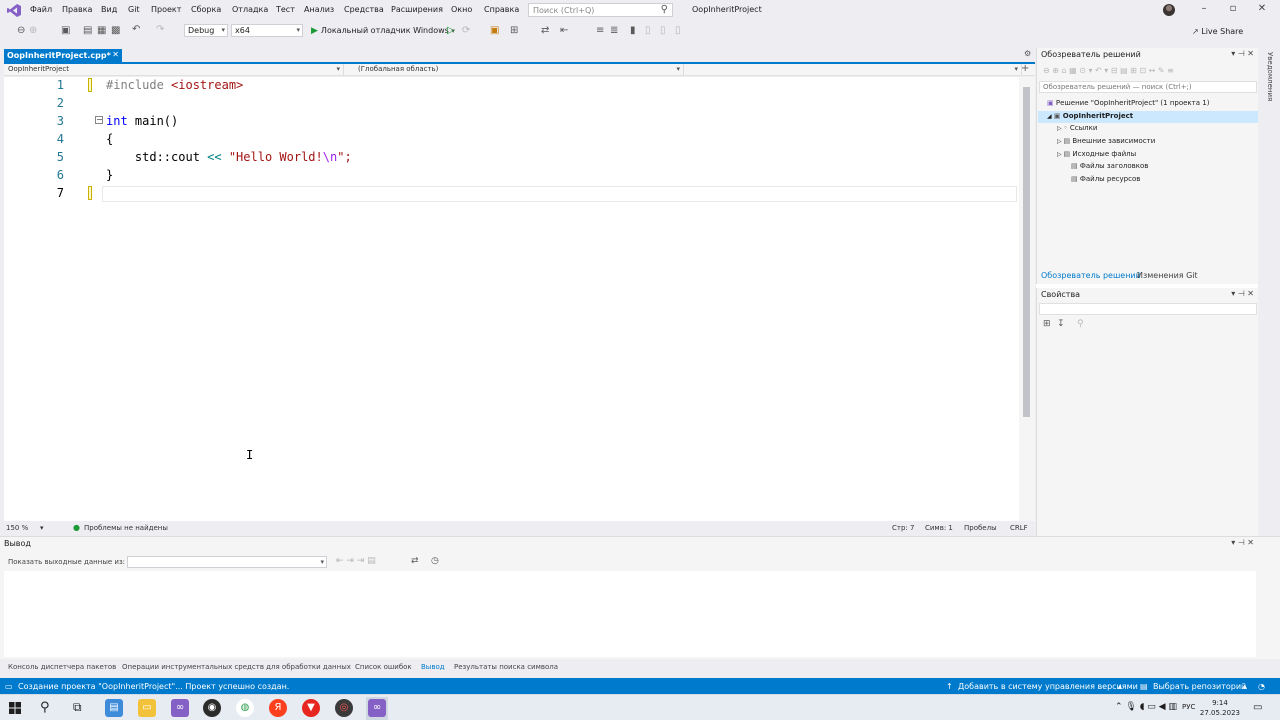  I want to click on menu-debug: Отладка, so click(250, 9).